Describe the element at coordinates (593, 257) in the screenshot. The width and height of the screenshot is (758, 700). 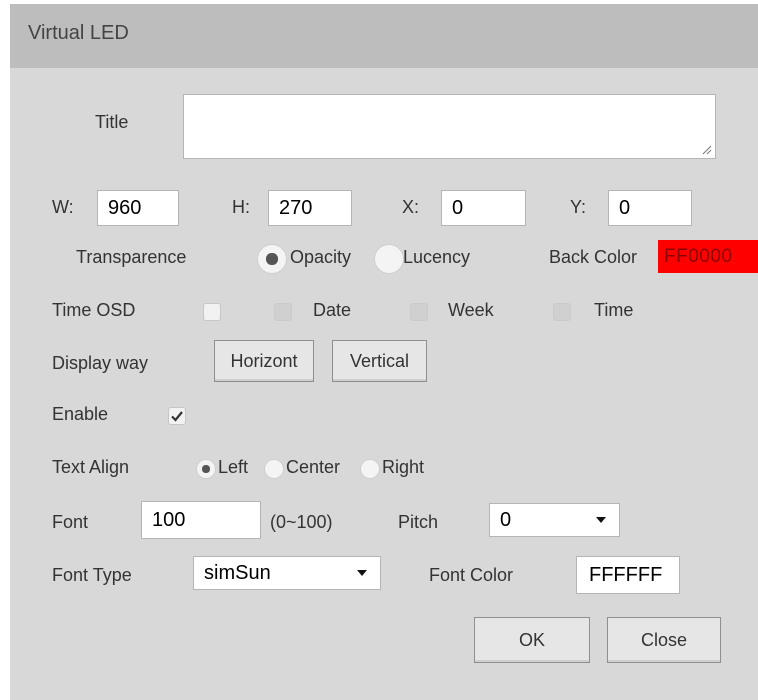
I see `back-color-label: Back Color` at that location.